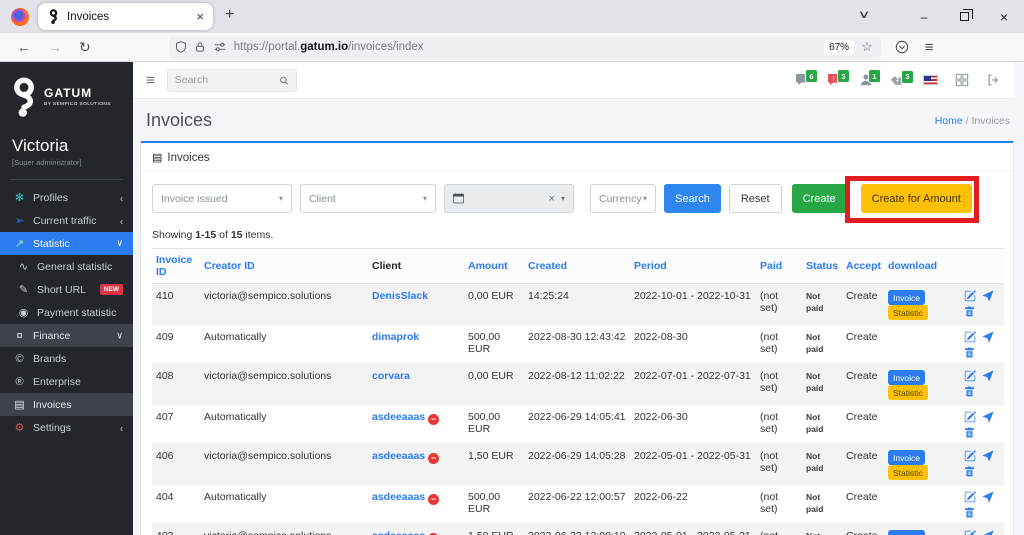 This screenshot has height=535, width=1024. I want to click on sidebar-item-enterprise: ® Enterprise, so click(66, 381).